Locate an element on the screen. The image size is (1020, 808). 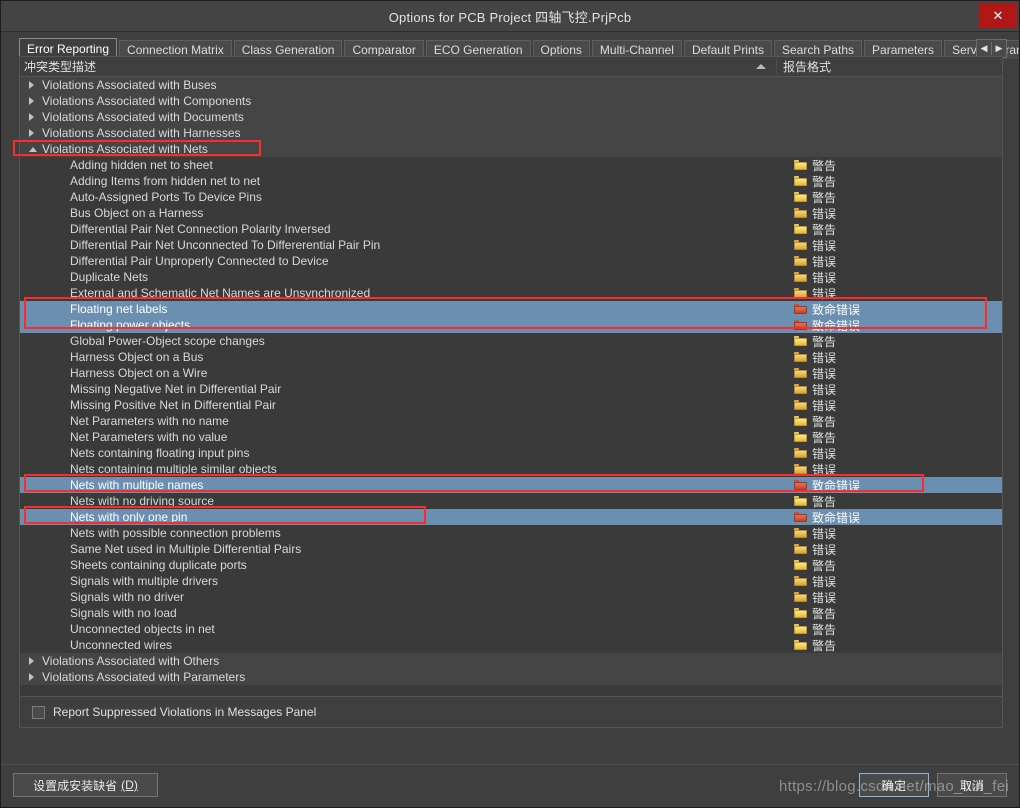
report-suppressed-checkbox is located at coordinates (38, 712).